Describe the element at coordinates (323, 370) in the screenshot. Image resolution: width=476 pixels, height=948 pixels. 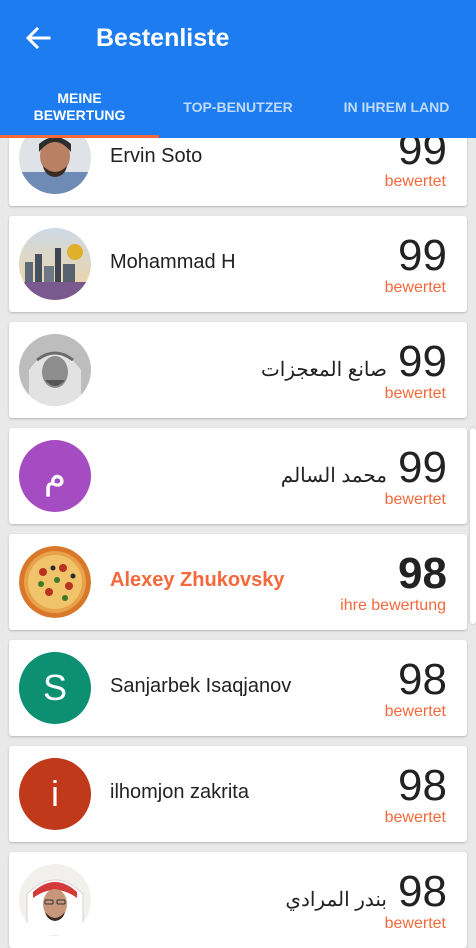
I see `user-name: صانع المعجزات` at that location.